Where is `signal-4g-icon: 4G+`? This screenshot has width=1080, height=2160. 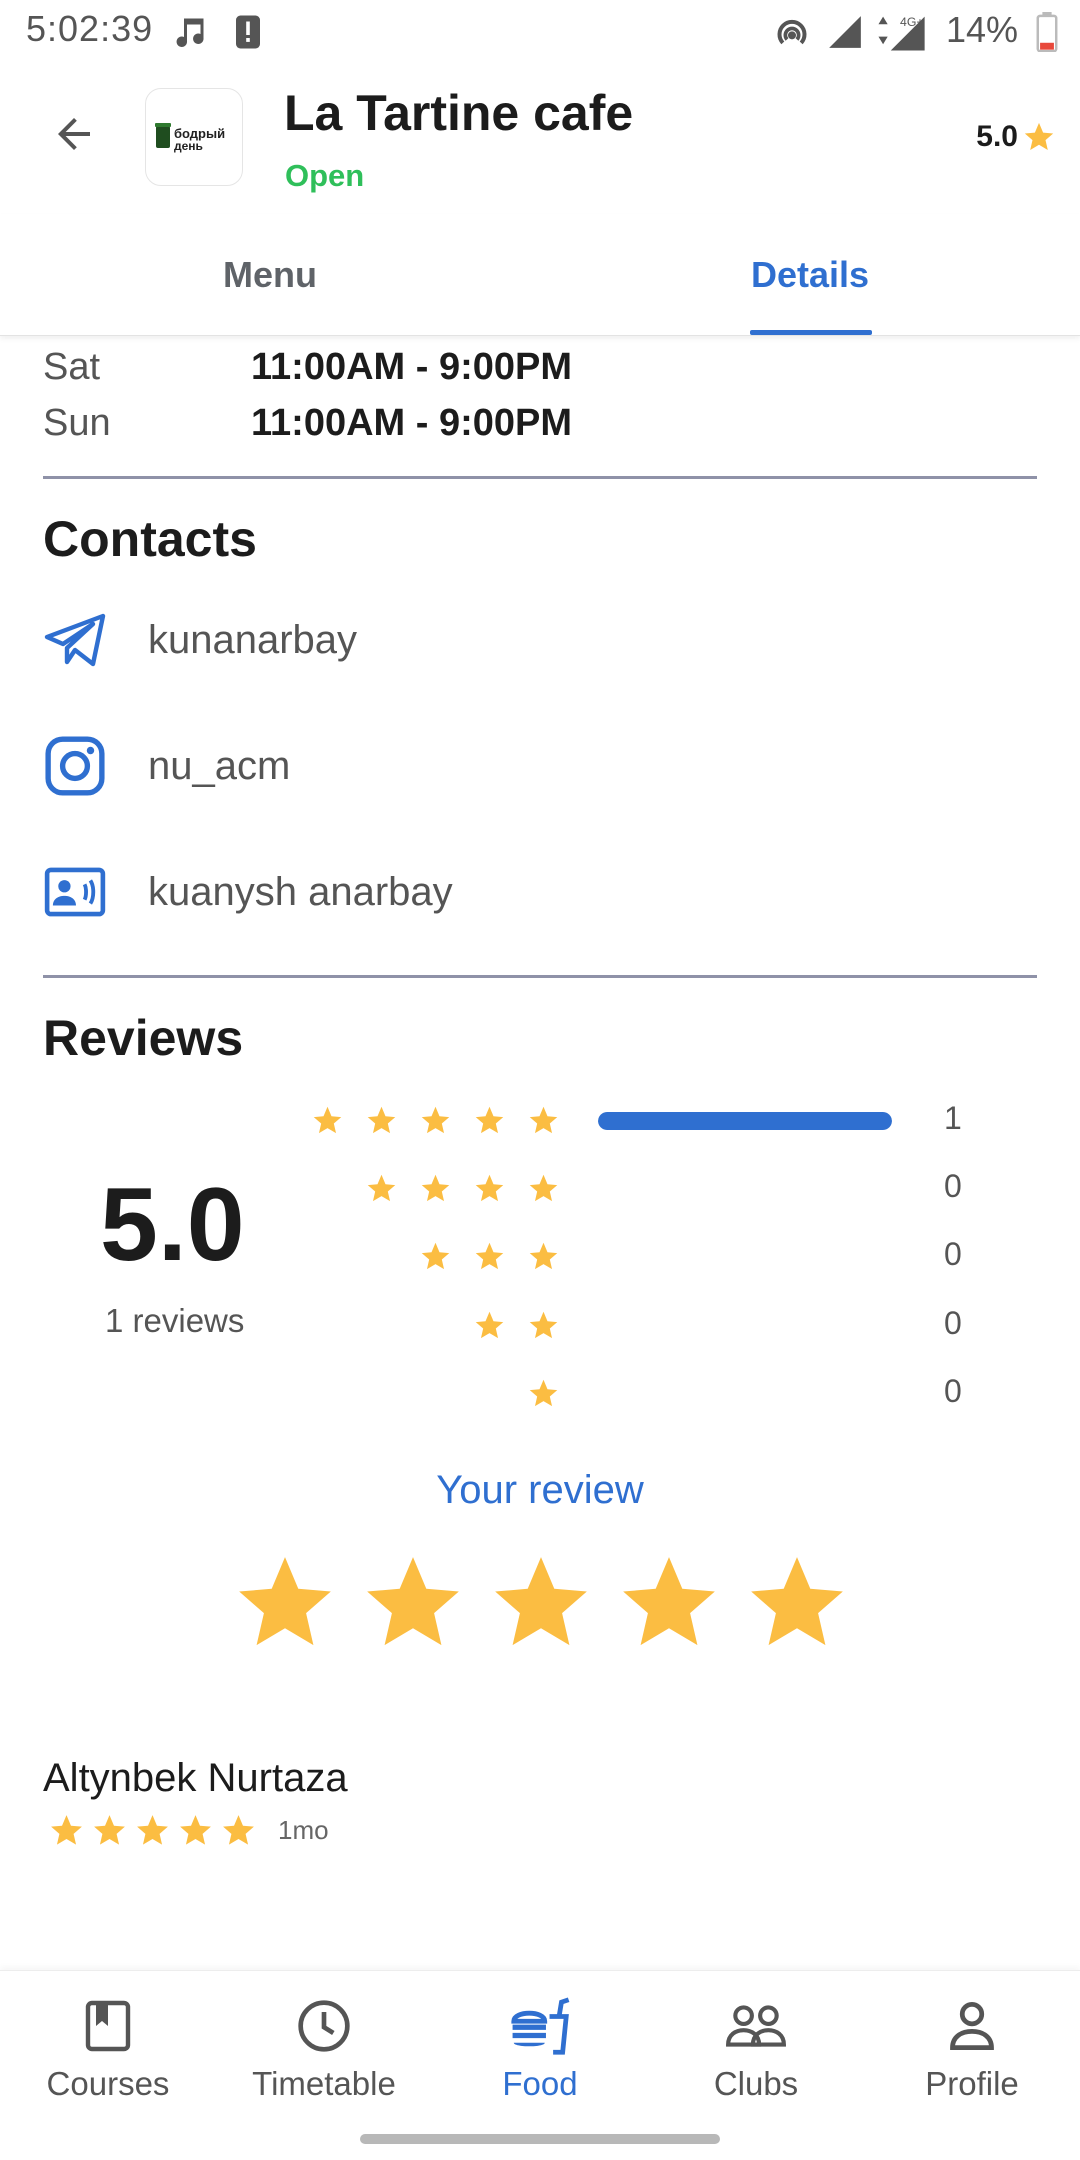
signal-4g-icon: 4G+ is located at coordinates (900, 32).